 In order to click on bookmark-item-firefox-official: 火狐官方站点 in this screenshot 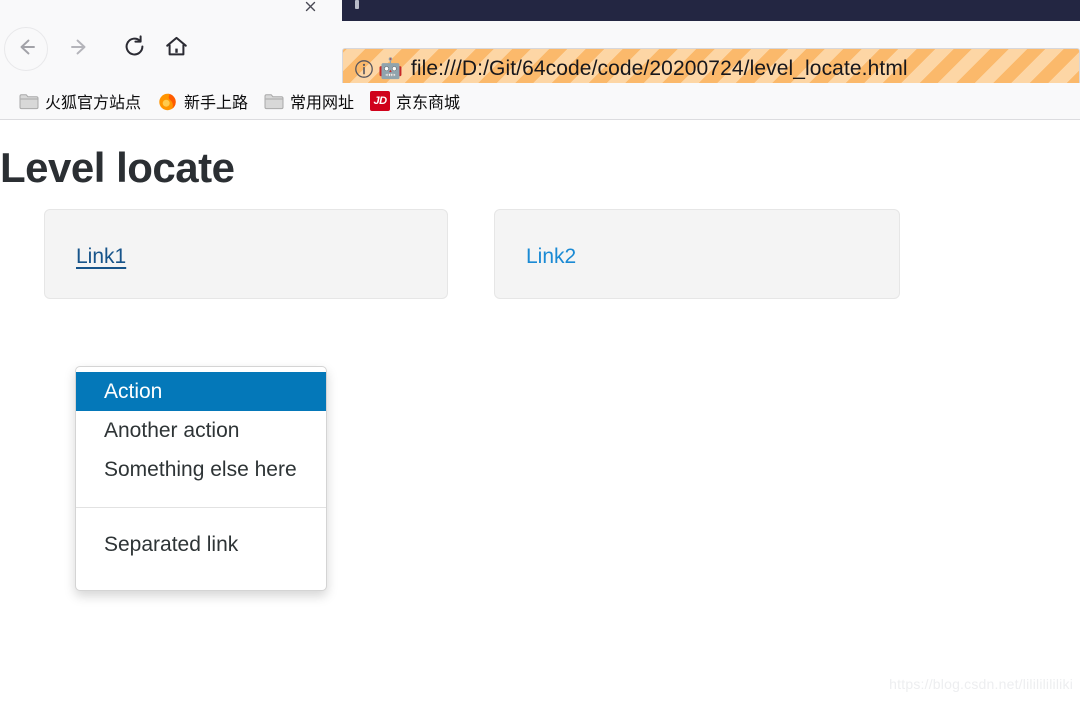, I will do `click(80, 101)`.